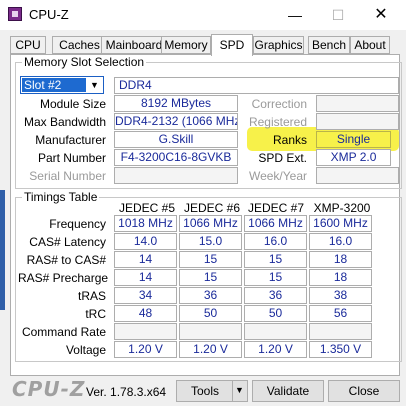  I want to click on timing-row-label: RAS# to CAS#, so click(66, 260).